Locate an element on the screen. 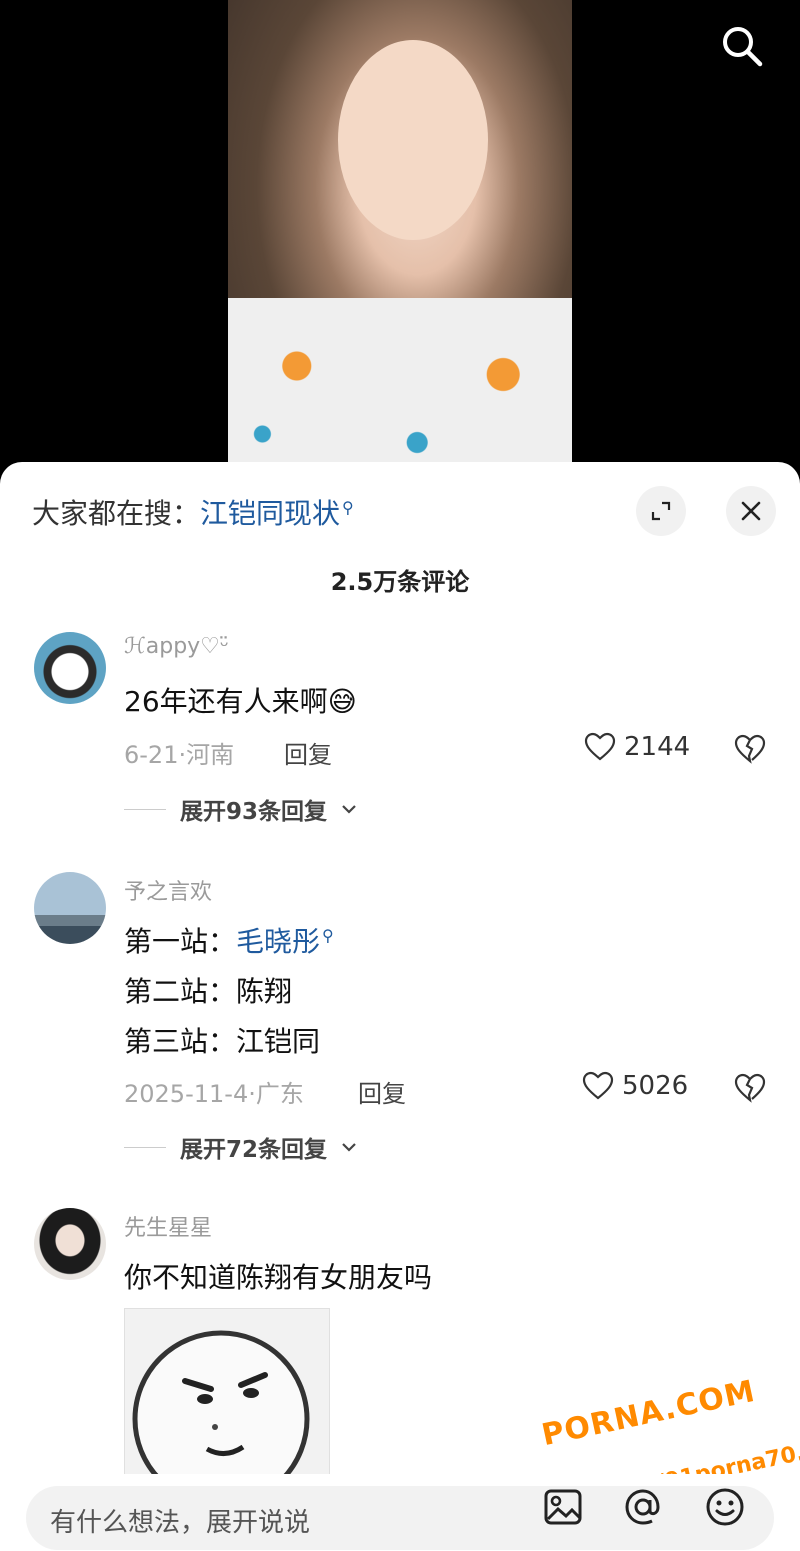 Image resolution: width=800 pixels, height=1551 pixels. expand-replies: 展开93条回复 is located at coordinates (240, 809).